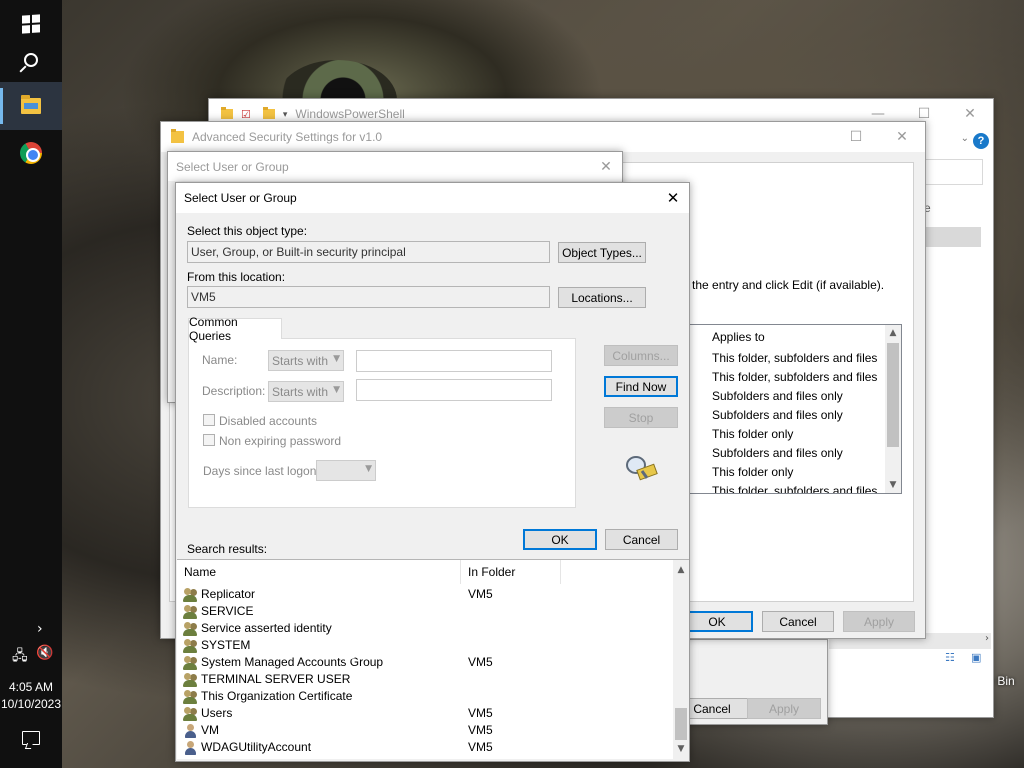  I want to click on location-field: VM5, so click(368, 297).